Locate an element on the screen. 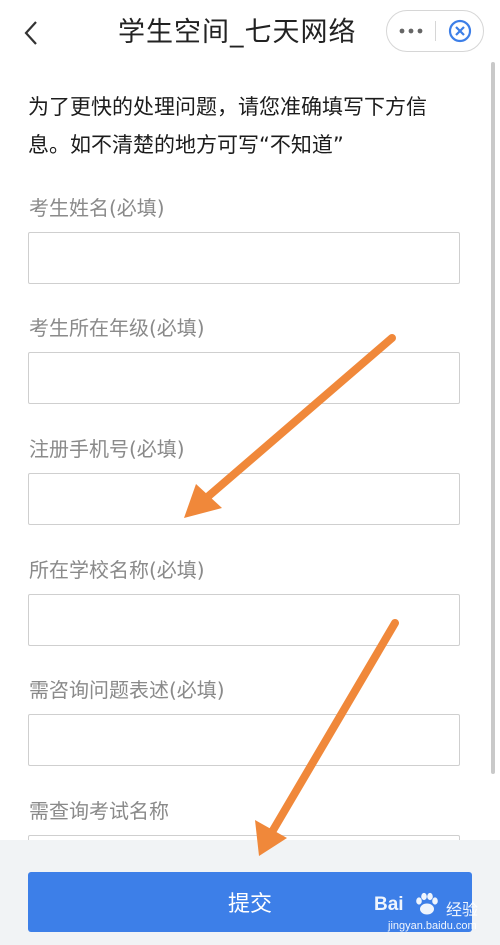 Image resolution: width=500 pixels, height=945 pixels. school-label: 所在学校名称(必填) is located at coordinates (117, 570).